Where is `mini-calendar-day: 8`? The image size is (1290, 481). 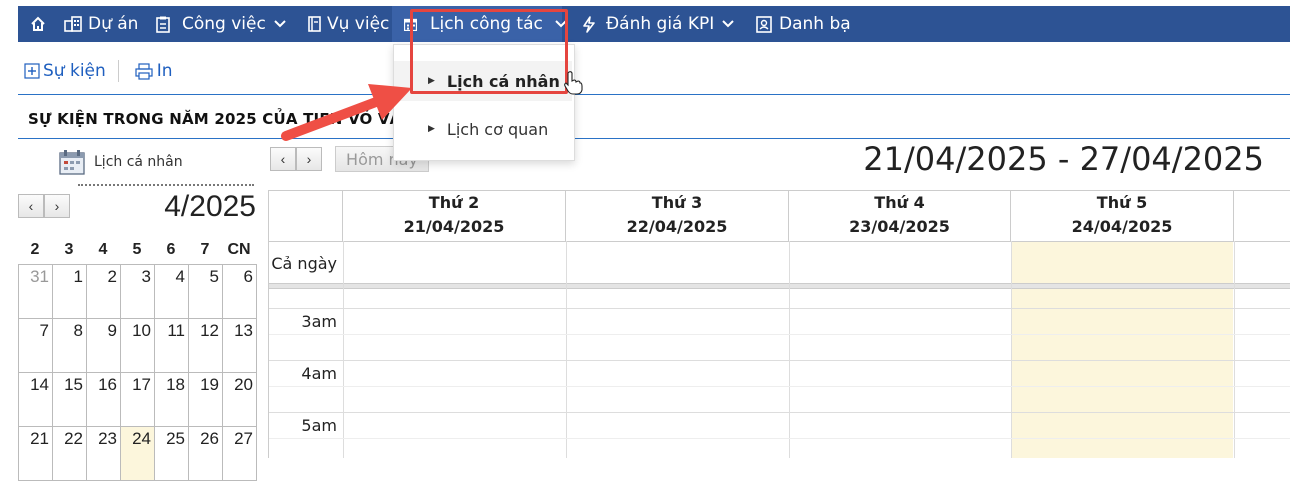
mini-calendar-day: 8 is located at coordinates (70, 346).